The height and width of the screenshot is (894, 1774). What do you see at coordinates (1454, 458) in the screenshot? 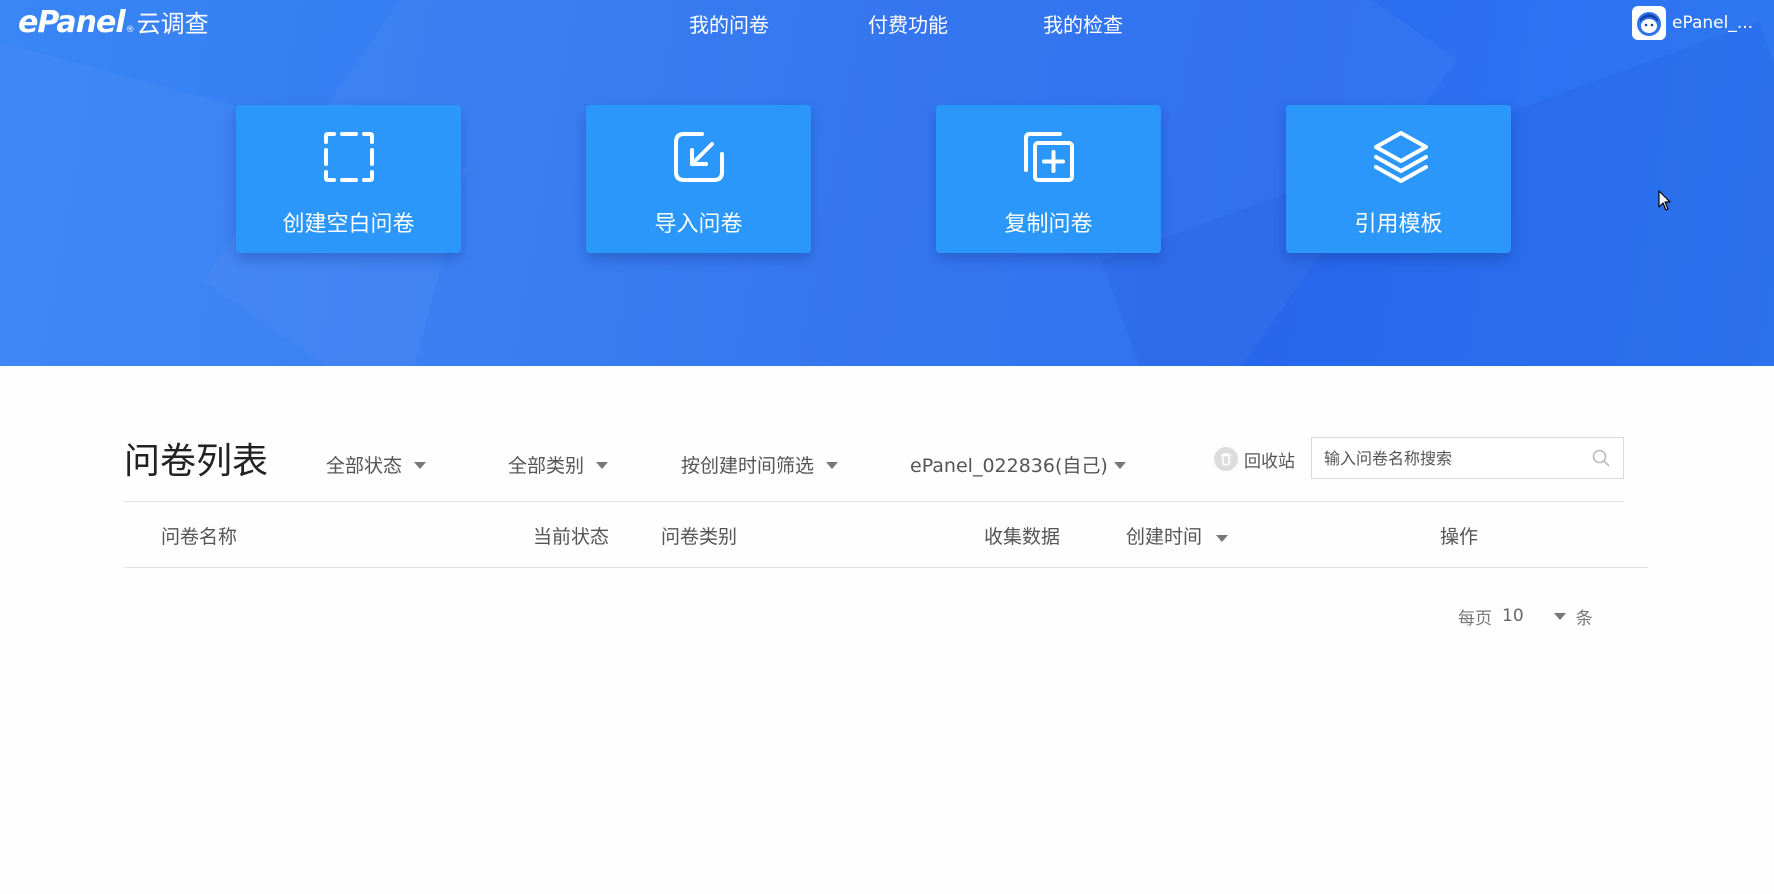
I see `search-input` at bounding box center [1454, 458].